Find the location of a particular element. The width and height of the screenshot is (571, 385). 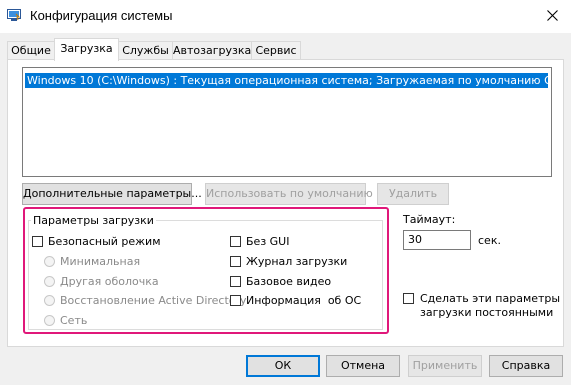

apply-button: Применить is located at coordinates (445, 366).